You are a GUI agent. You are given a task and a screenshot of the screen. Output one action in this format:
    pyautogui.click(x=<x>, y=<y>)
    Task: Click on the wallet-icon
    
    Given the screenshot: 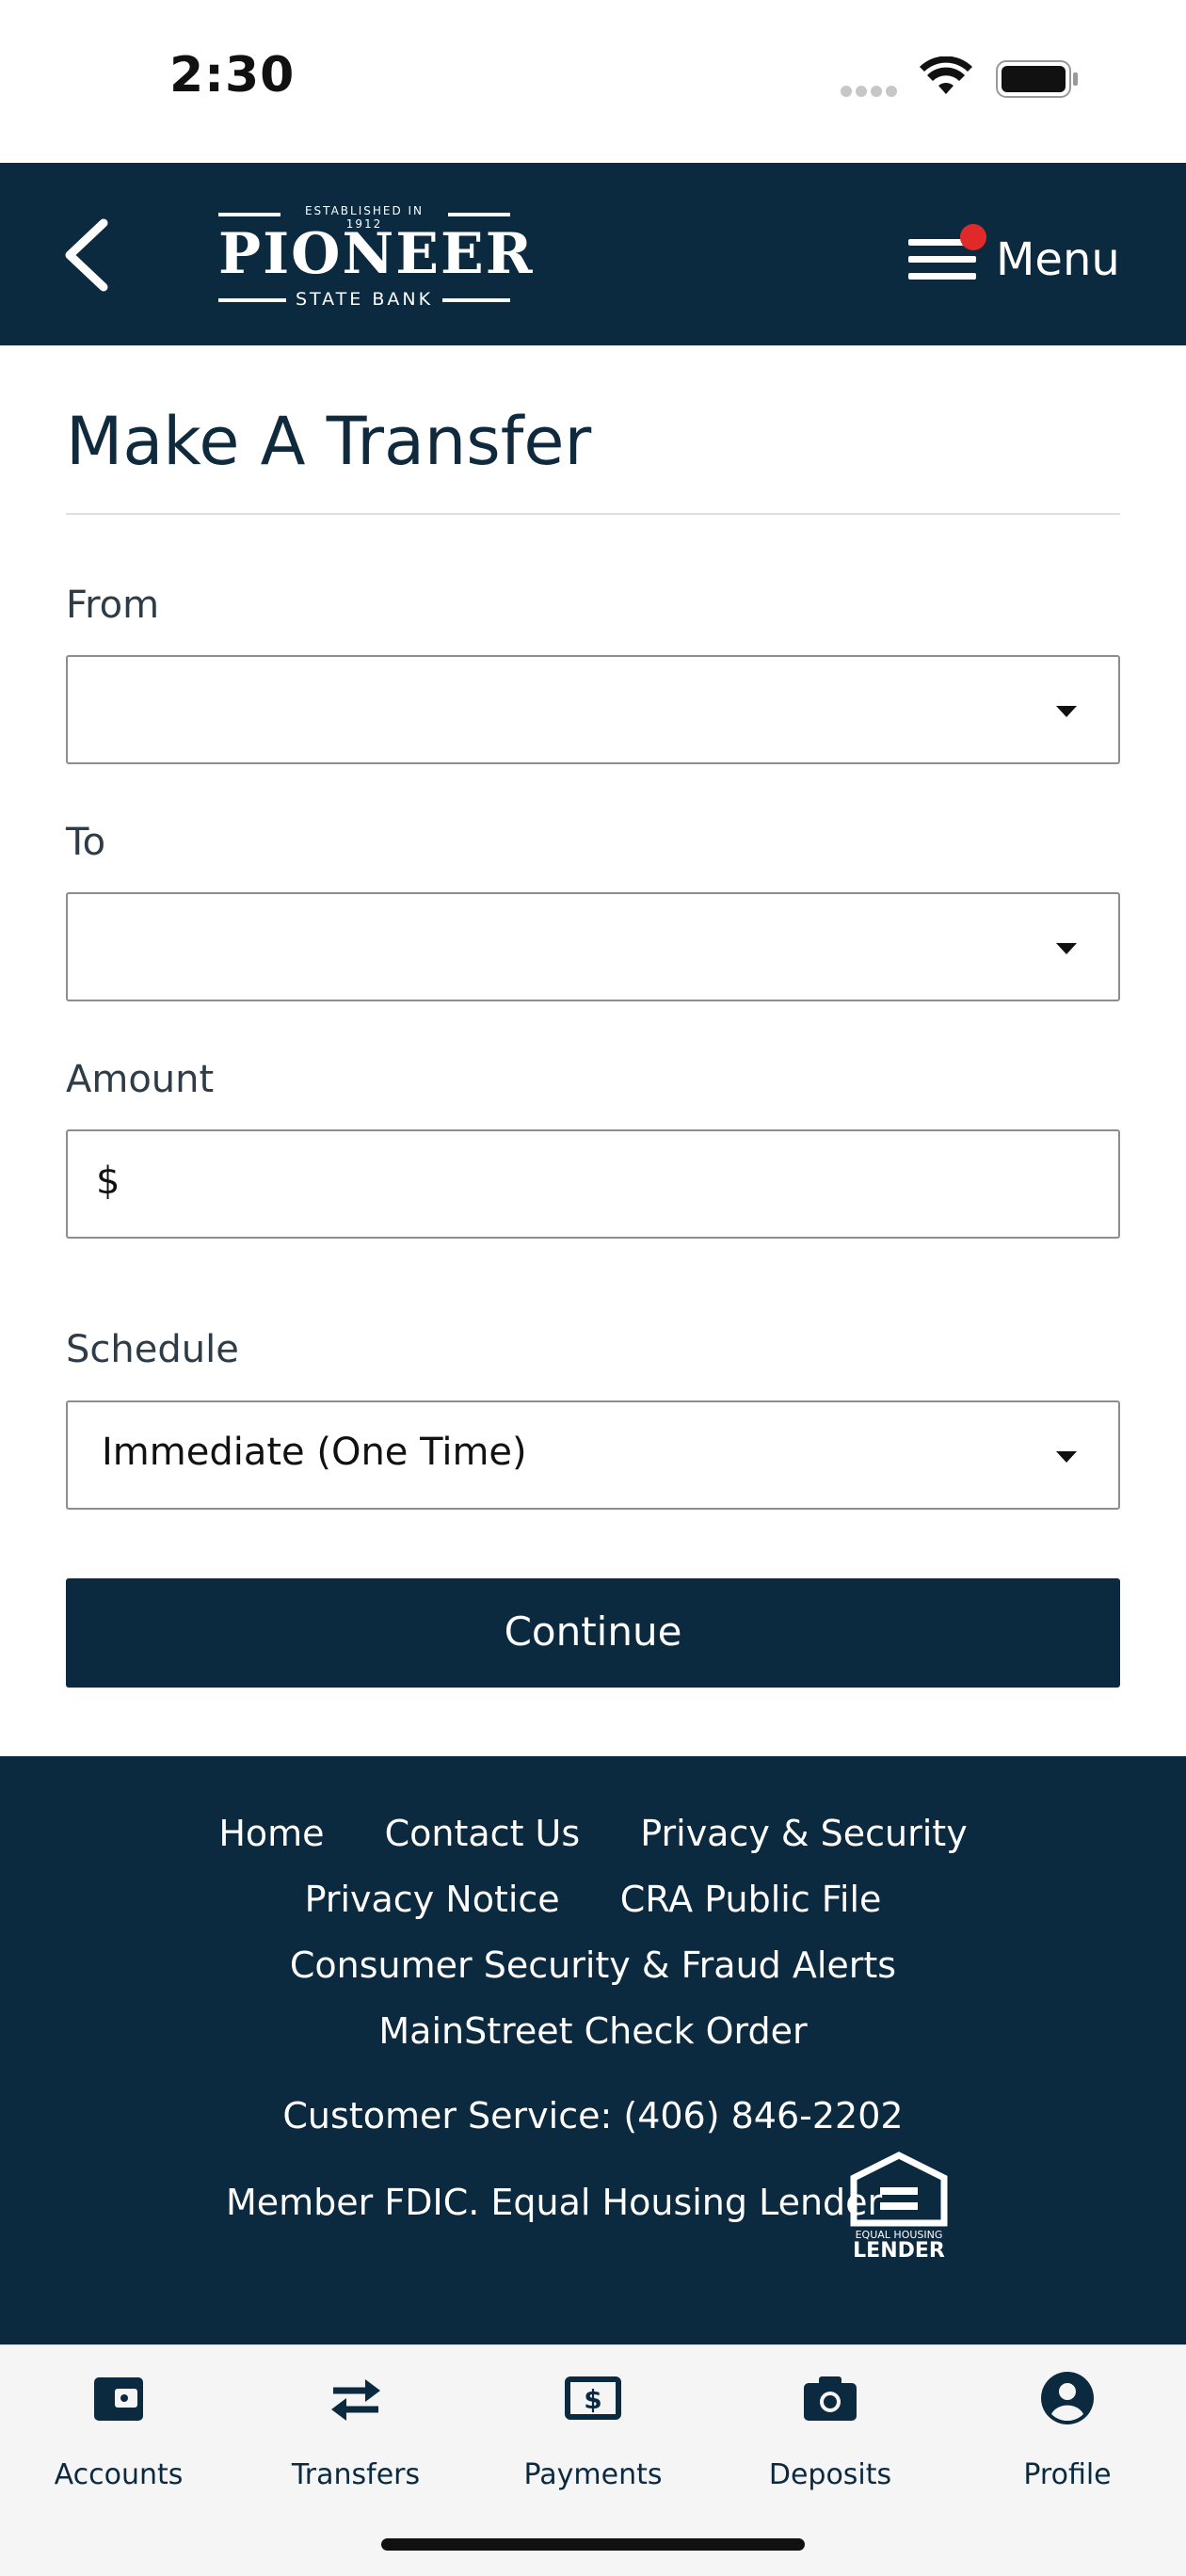 What is the action you would take?
    pyautogui.click(x=118, y=2399)
    